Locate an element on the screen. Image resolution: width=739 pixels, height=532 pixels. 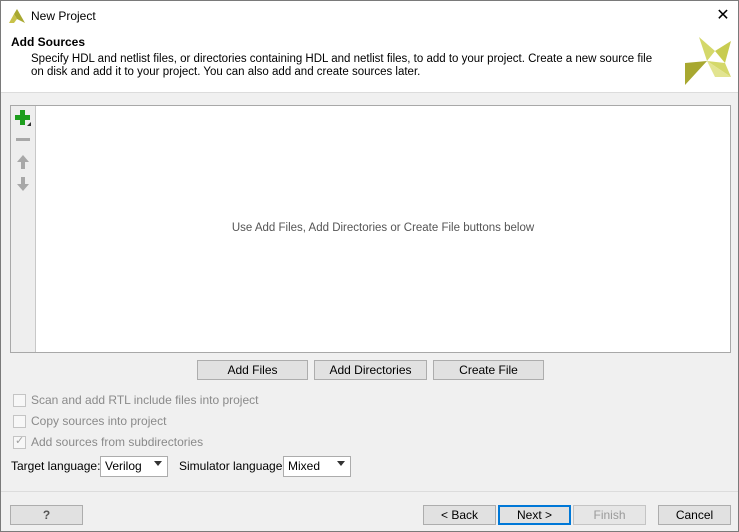
finish-button: Finish is located at coordinates (609, 515).